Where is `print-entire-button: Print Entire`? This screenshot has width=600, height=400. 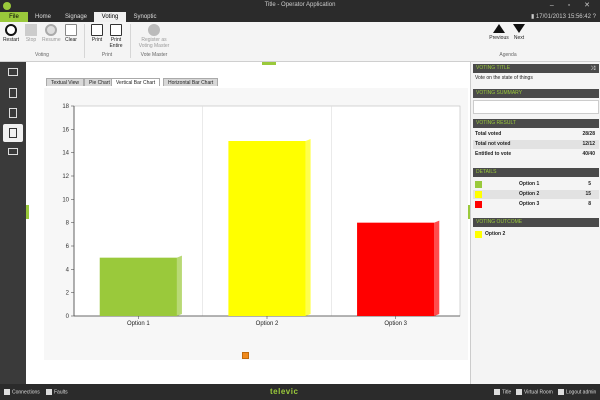
print-entire-button: Print Entire is located at coordinates (116, 36).